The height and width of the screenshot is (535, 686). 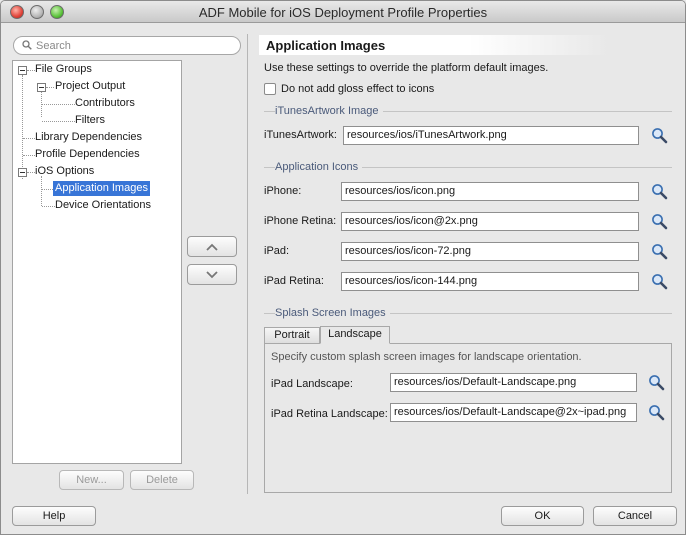 I want to click on ok-button: OK, so click(x=542, y=516).